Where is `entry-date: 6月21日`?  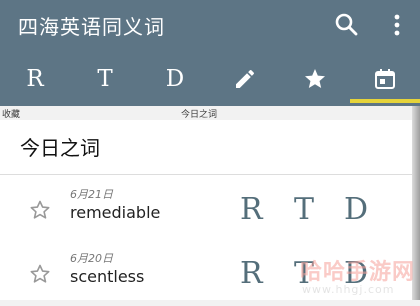
entry-date: 6月21日 is located at coordinates (91, 194).